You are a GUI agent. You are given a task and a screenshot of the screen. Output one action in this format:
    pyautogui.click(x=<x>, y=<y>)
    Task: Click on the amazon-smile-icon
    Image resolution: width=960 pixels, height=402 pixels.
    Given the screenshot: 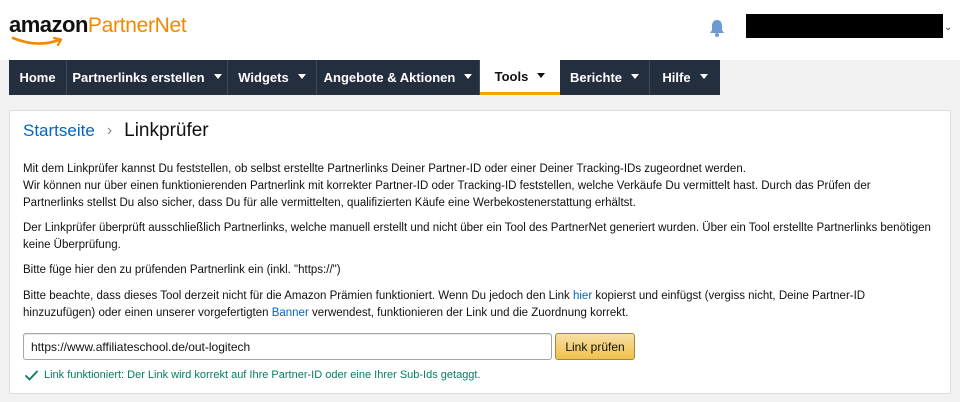 What is the action you would take?
    pyautogui.click(x=37, y=41)
    